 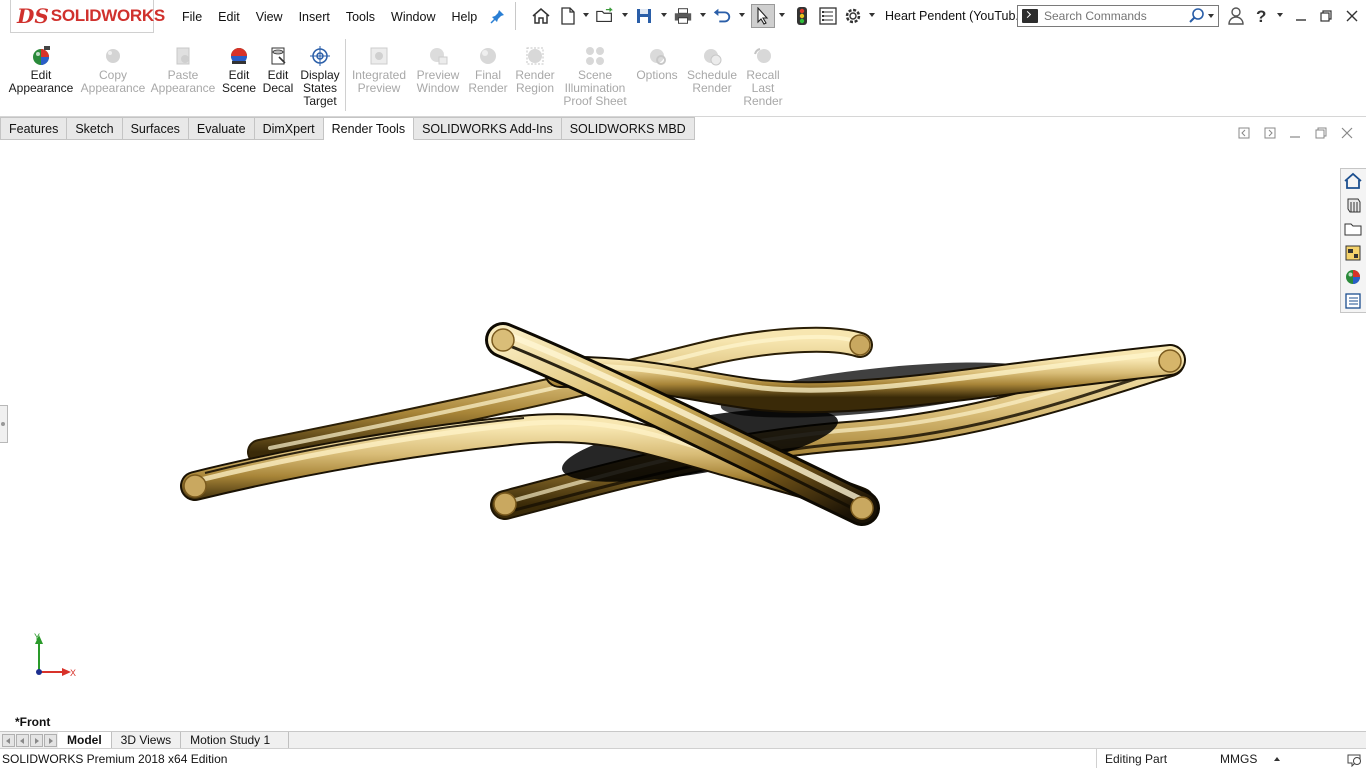 I want to click on units-label: MMGS, so click(x=1238, y=759).